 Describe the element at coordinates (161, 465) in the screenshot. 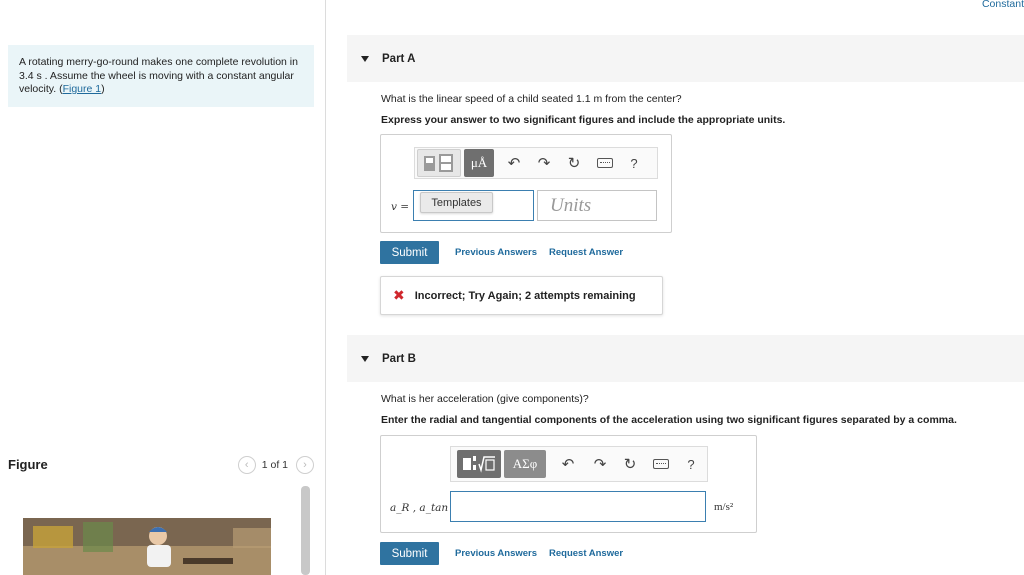

I see `figure-header: Figure ‹ 1 of 1 ›` at that location.